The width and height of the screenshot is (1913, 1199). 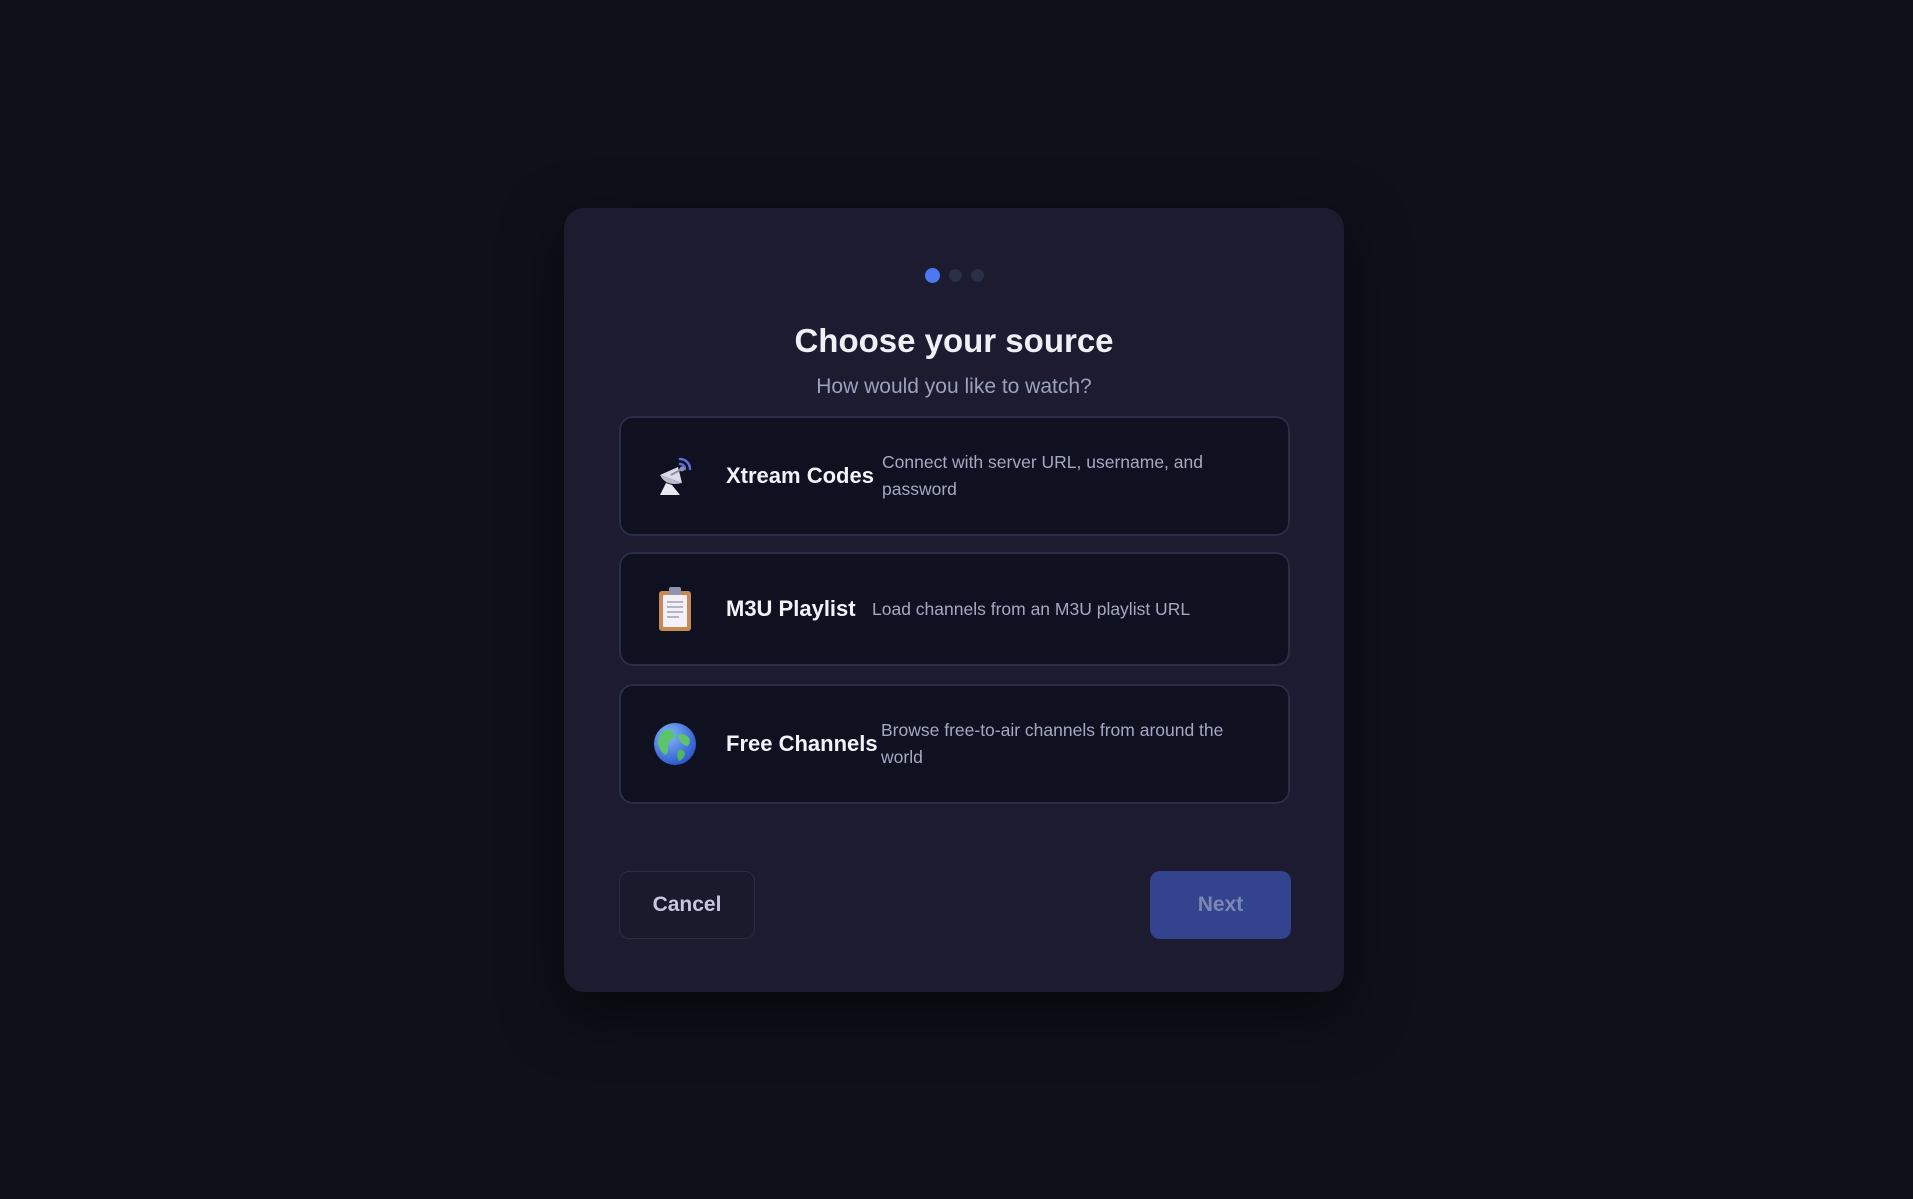 I want to click on option-name: Free Channels, so click(x=802, y=743).